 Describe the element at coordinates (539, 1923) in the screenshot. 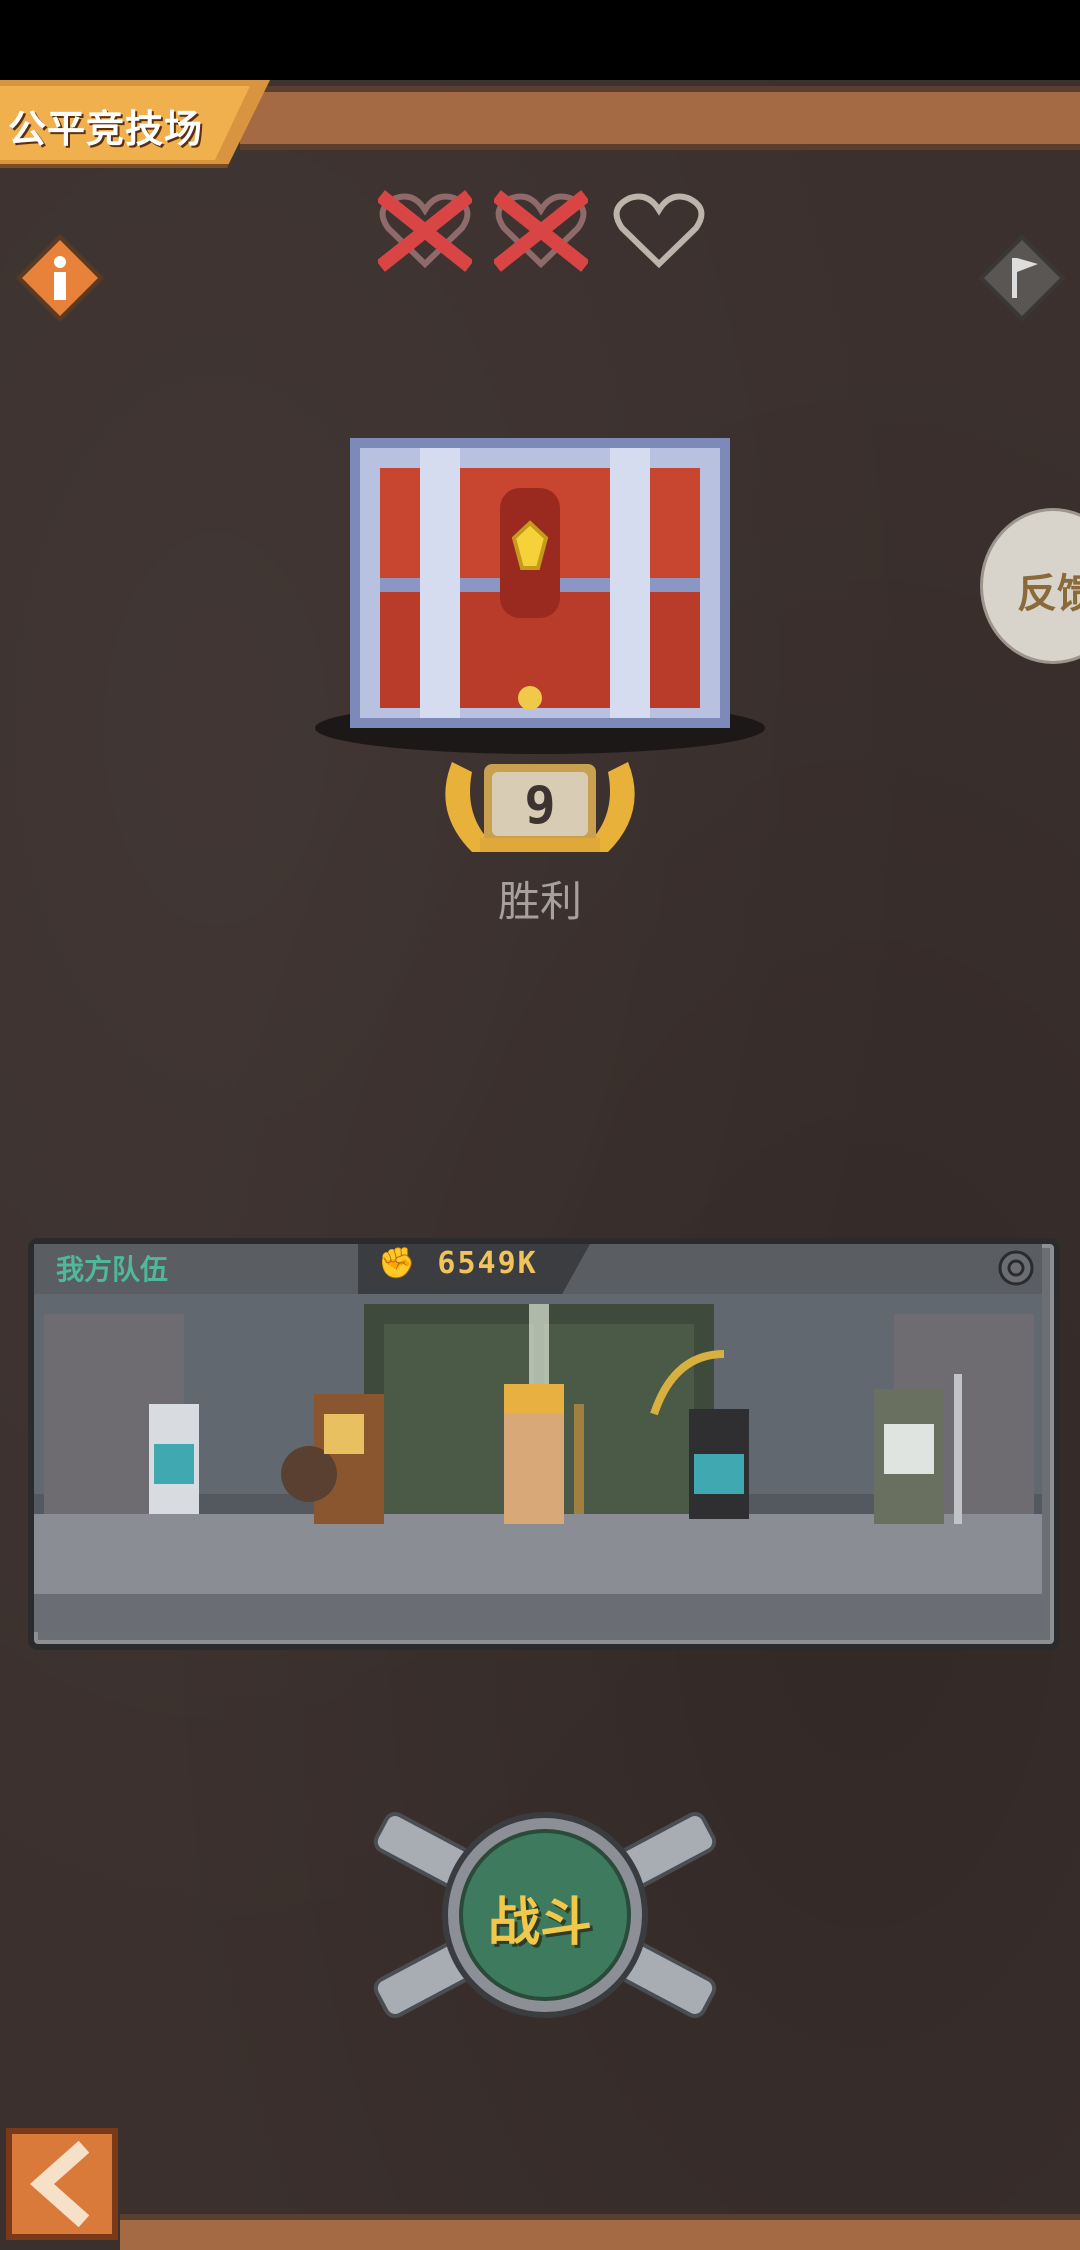

I see `fight-label: 战斗` at that location.